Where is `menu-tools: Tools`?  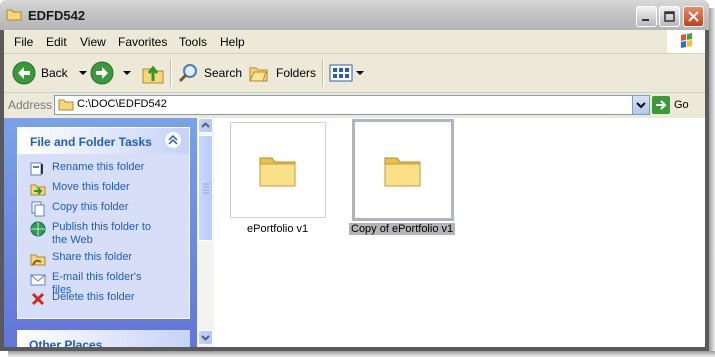
menu-tools: Tools is located at coordinates (193, 42).